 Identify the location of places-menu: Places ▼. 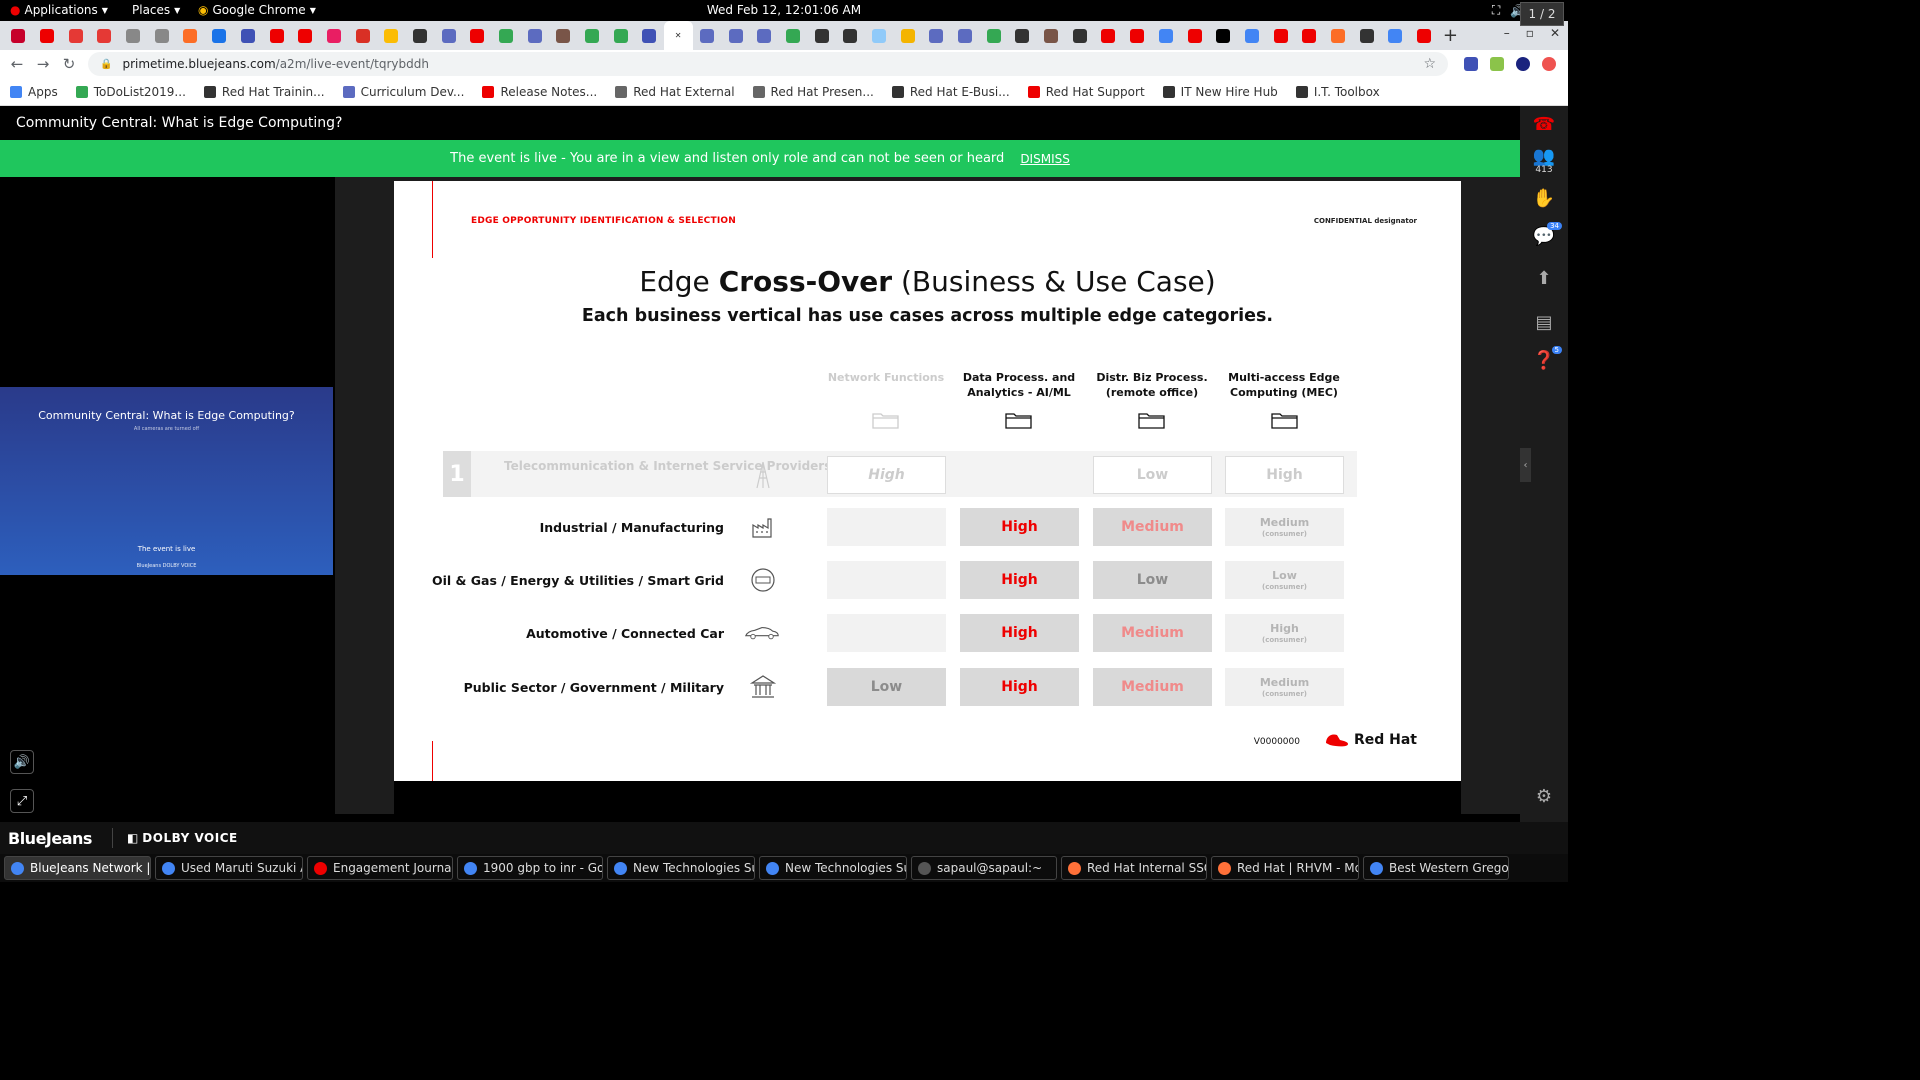
(156, 10).